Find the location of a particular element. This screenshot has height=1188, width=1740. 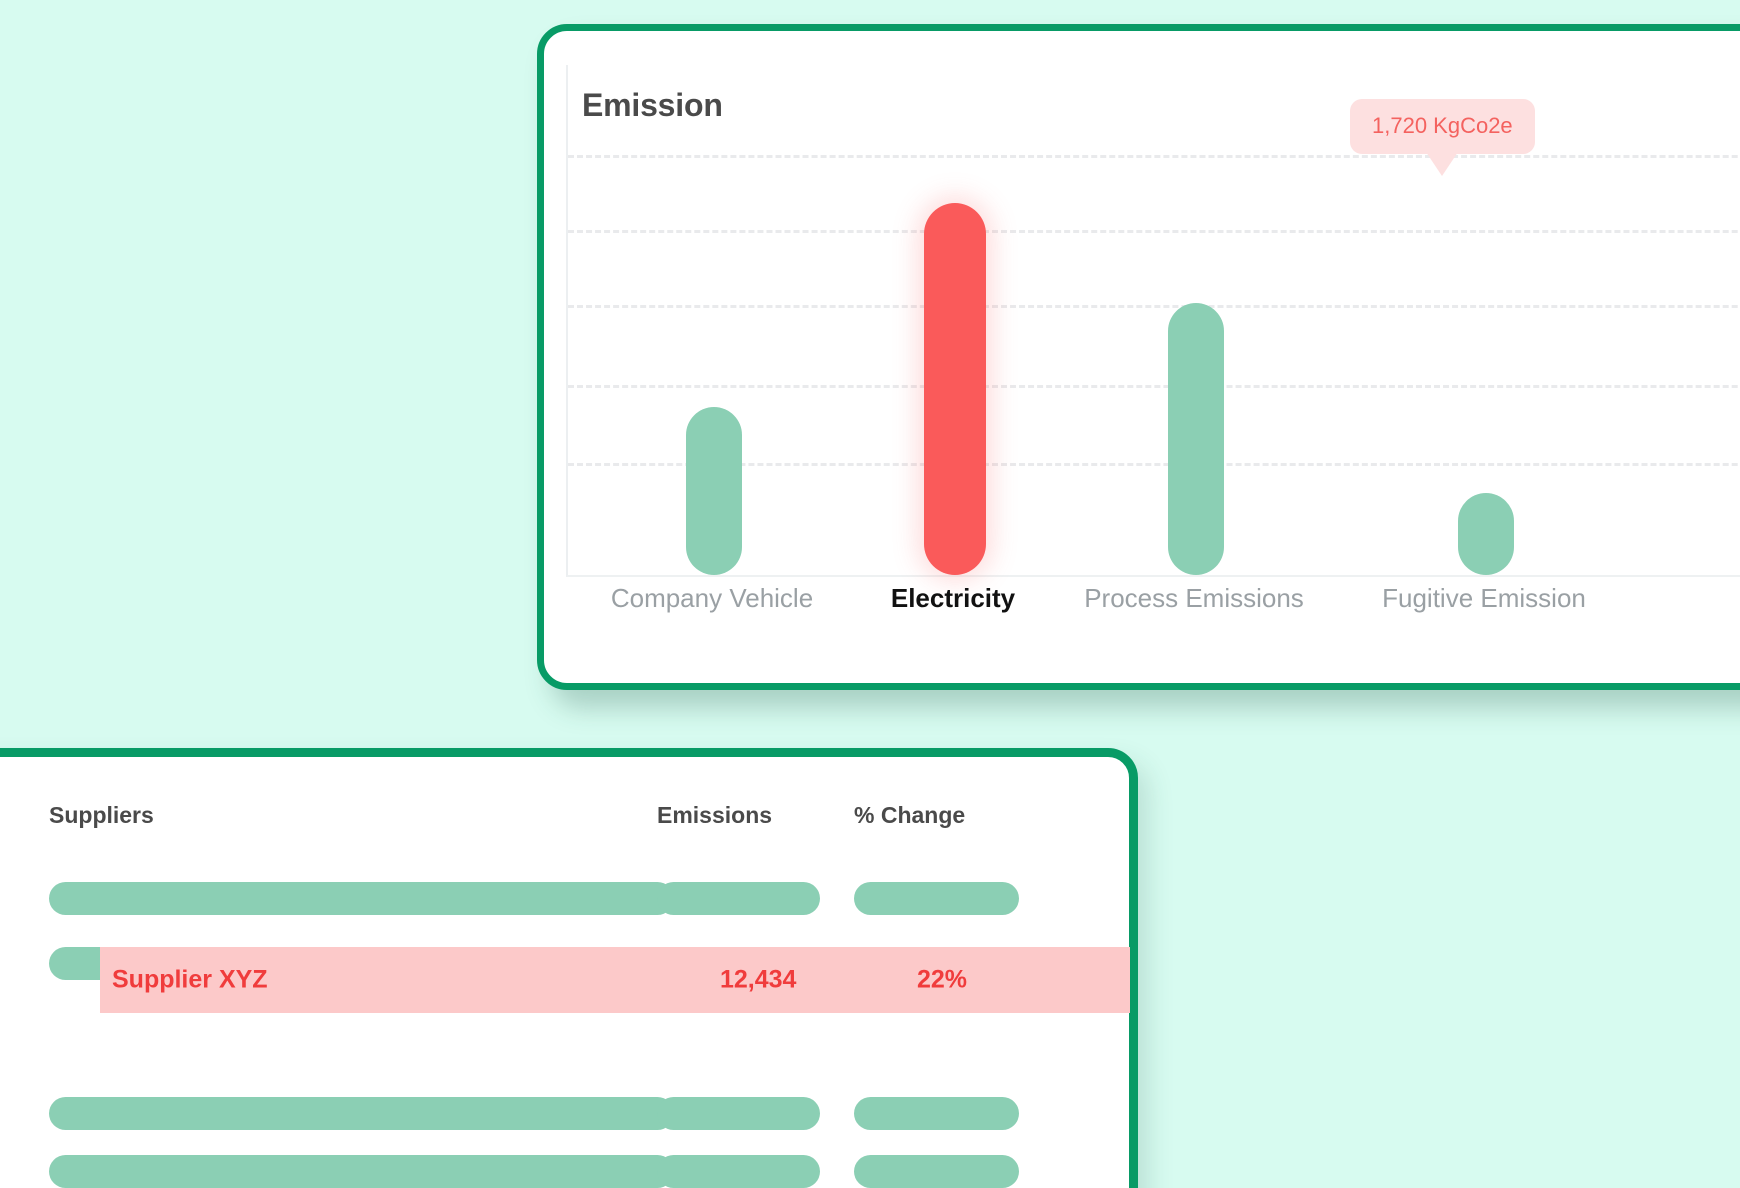

axis-label-company-vehicle: Company Vehicle is located at coordinates (712, 598).